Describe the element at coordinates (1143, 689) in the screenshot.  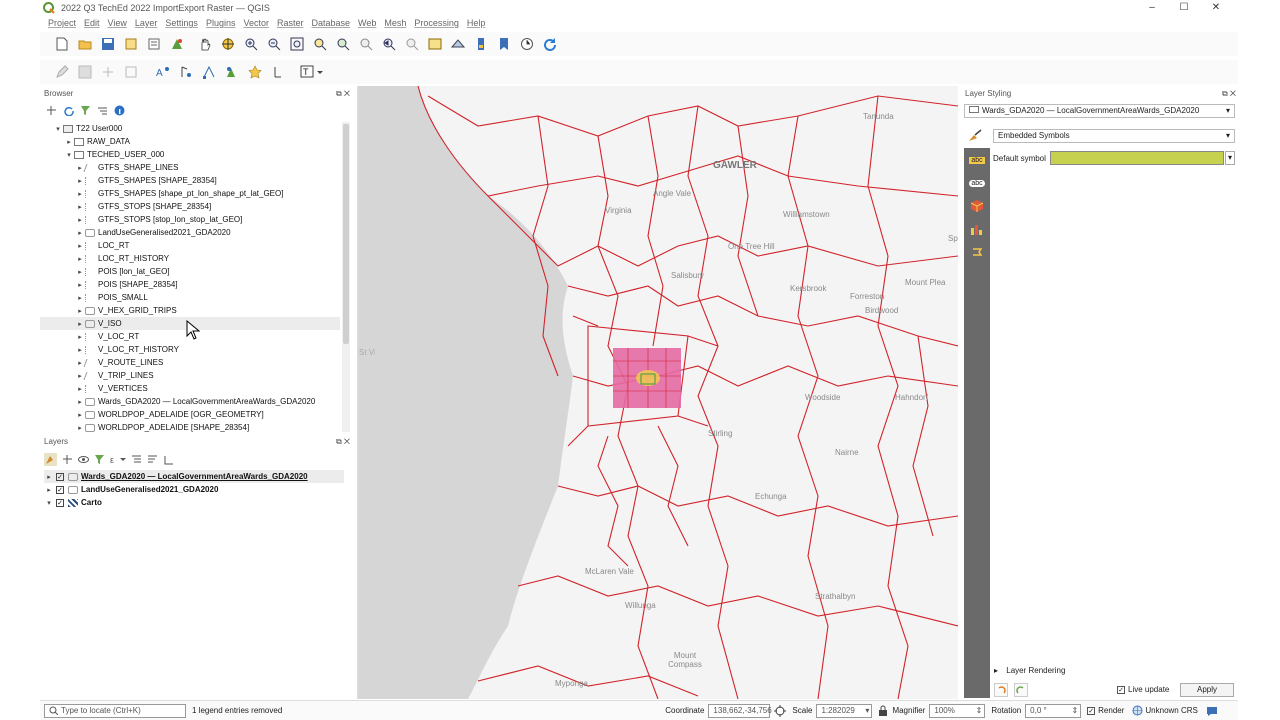
I see `live-update-toggle: ✓ Live update` at that location.